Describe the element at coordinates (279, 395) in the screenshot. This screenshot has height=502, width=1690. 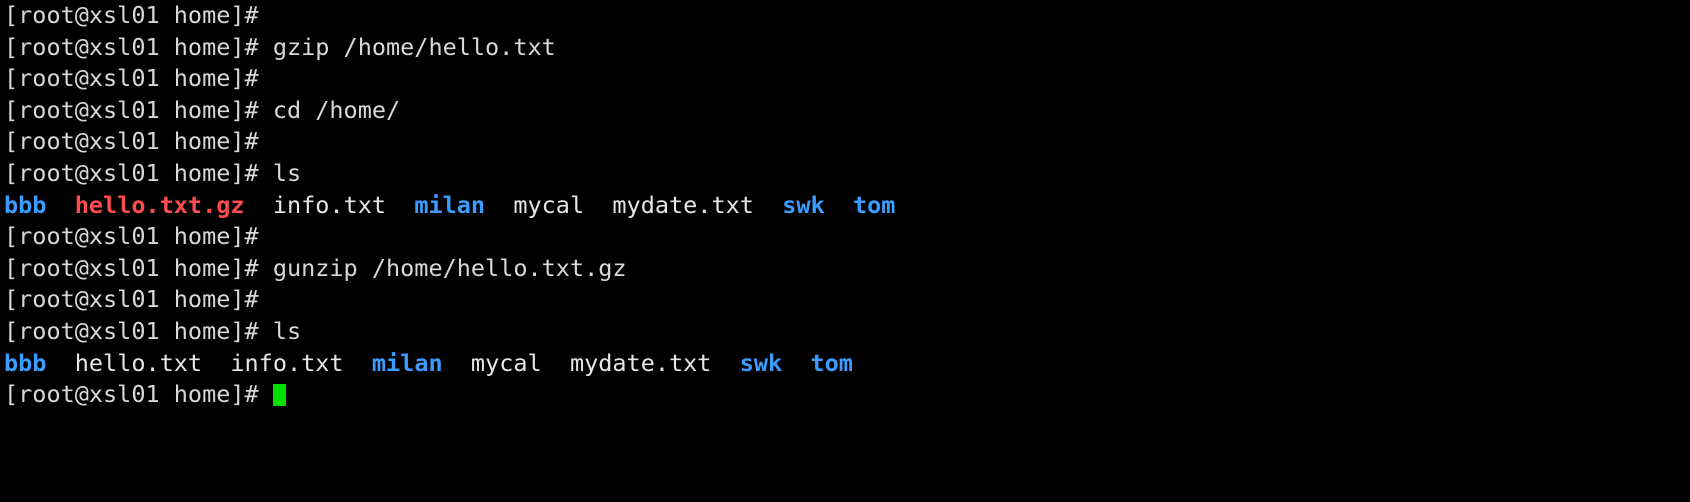
I see `text-cursor` at that location.